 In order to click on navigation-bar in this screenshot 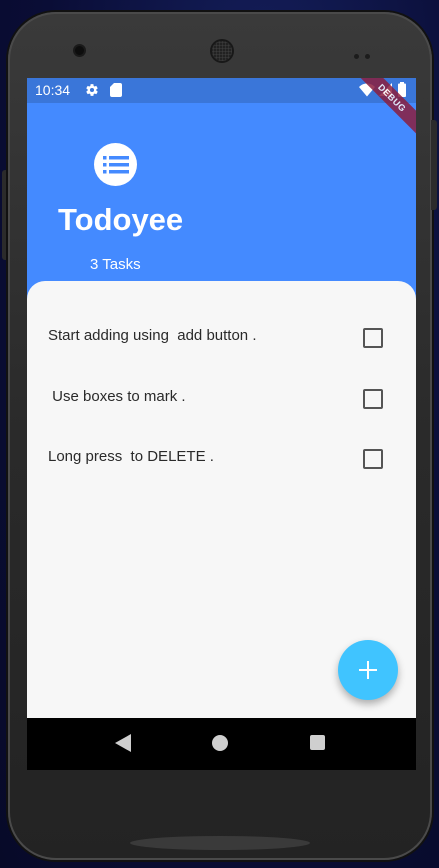, I will do `click(221, 744)`.